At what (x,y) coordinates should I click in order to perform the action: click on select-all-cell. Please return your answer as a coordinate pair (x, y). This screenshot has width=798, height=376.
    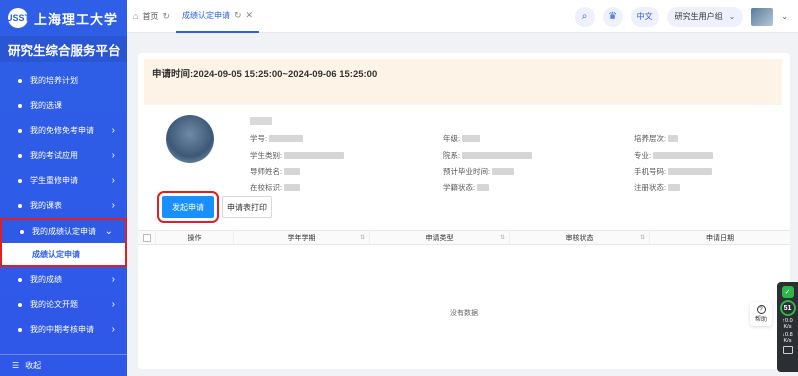
    Looking at the image, I should click on (147, 237).